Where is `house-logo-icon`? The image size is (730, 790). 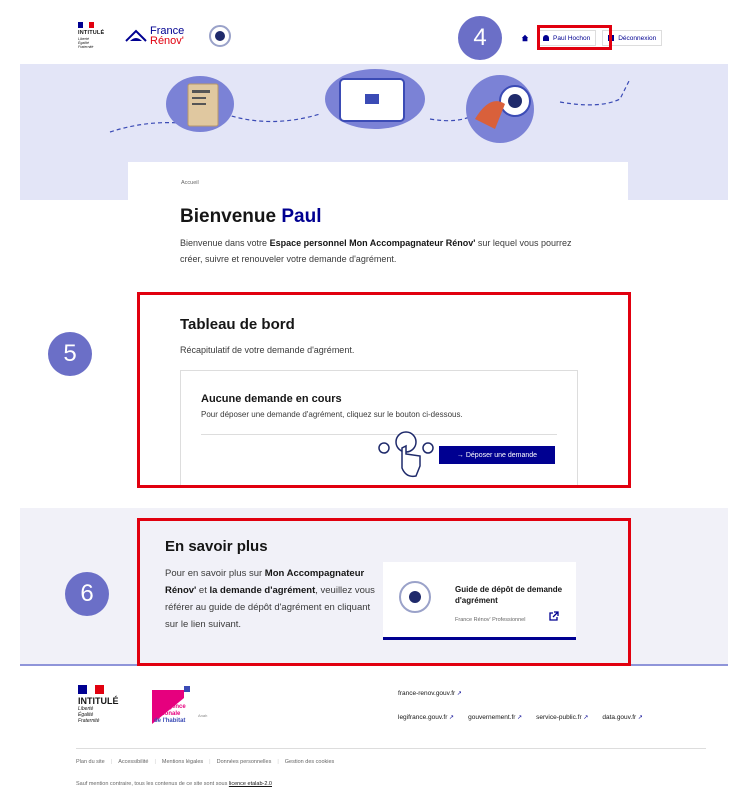
house-logo-icon is located at coordinates (136, 35).